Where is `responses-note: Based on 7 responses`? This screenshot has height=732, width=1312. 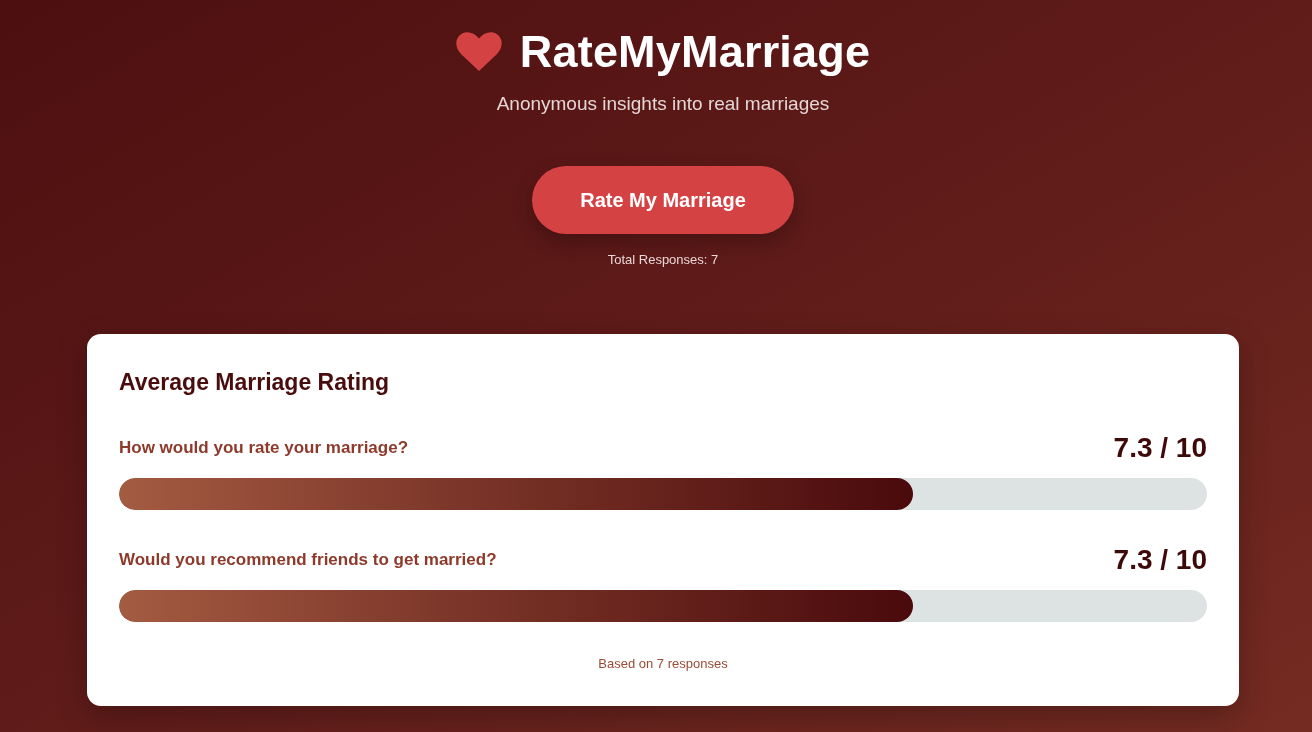
responses-note: Based on 7 responses is located at coordinates (663, 664).